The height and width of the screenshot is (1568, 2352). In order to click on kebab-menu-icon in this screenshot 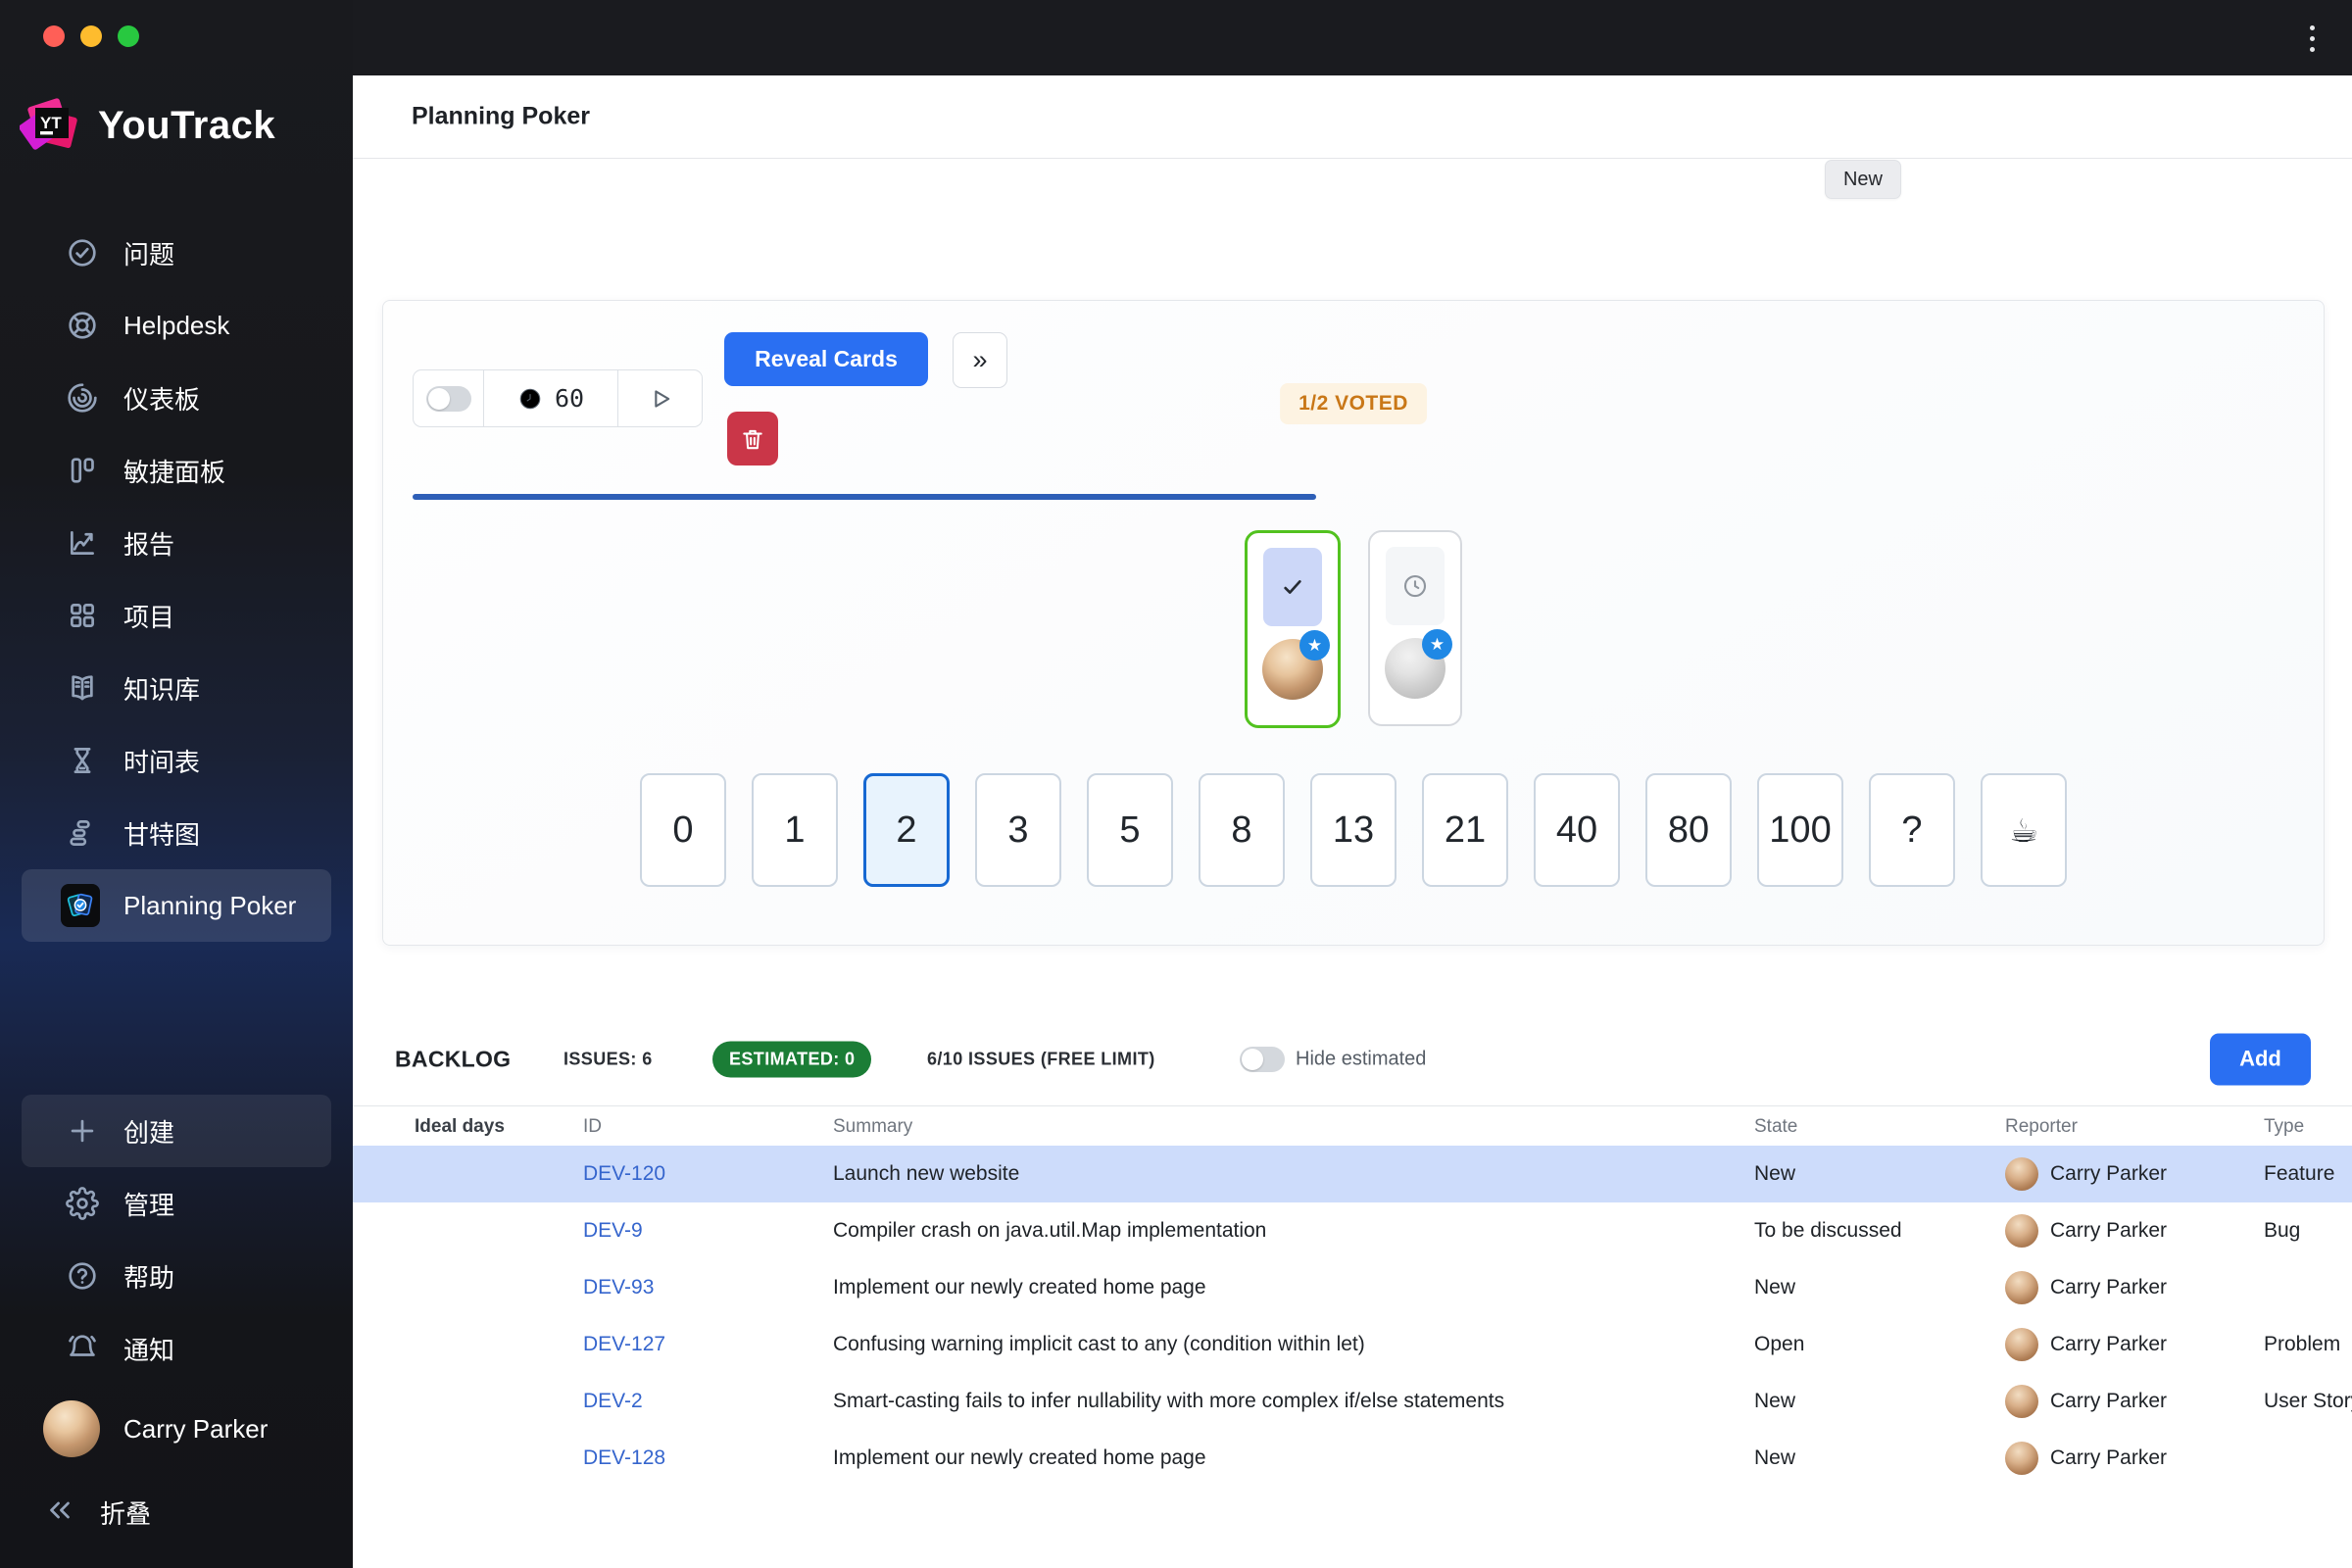, I will do `click(2311, 38)`.